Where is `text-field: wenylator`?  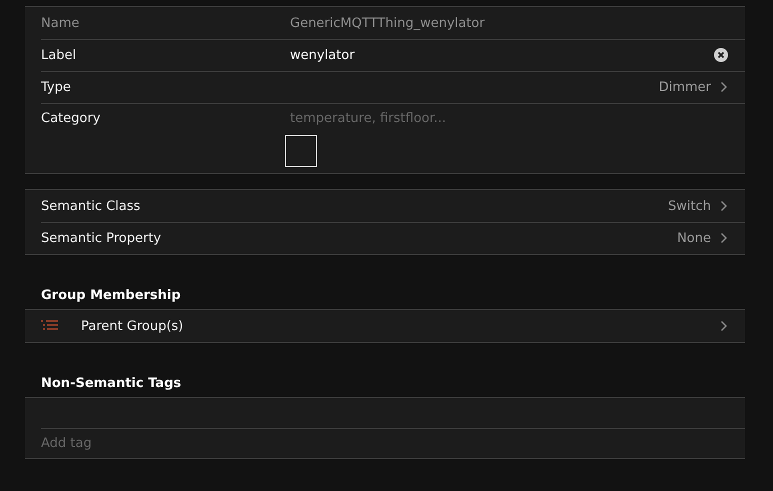
text-field: wenylator is located at coordinates (502, 55).